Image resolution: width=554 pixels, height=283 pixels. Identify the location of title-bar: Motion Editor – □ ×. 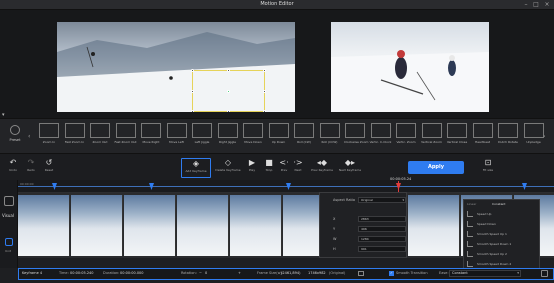
(277, 5).